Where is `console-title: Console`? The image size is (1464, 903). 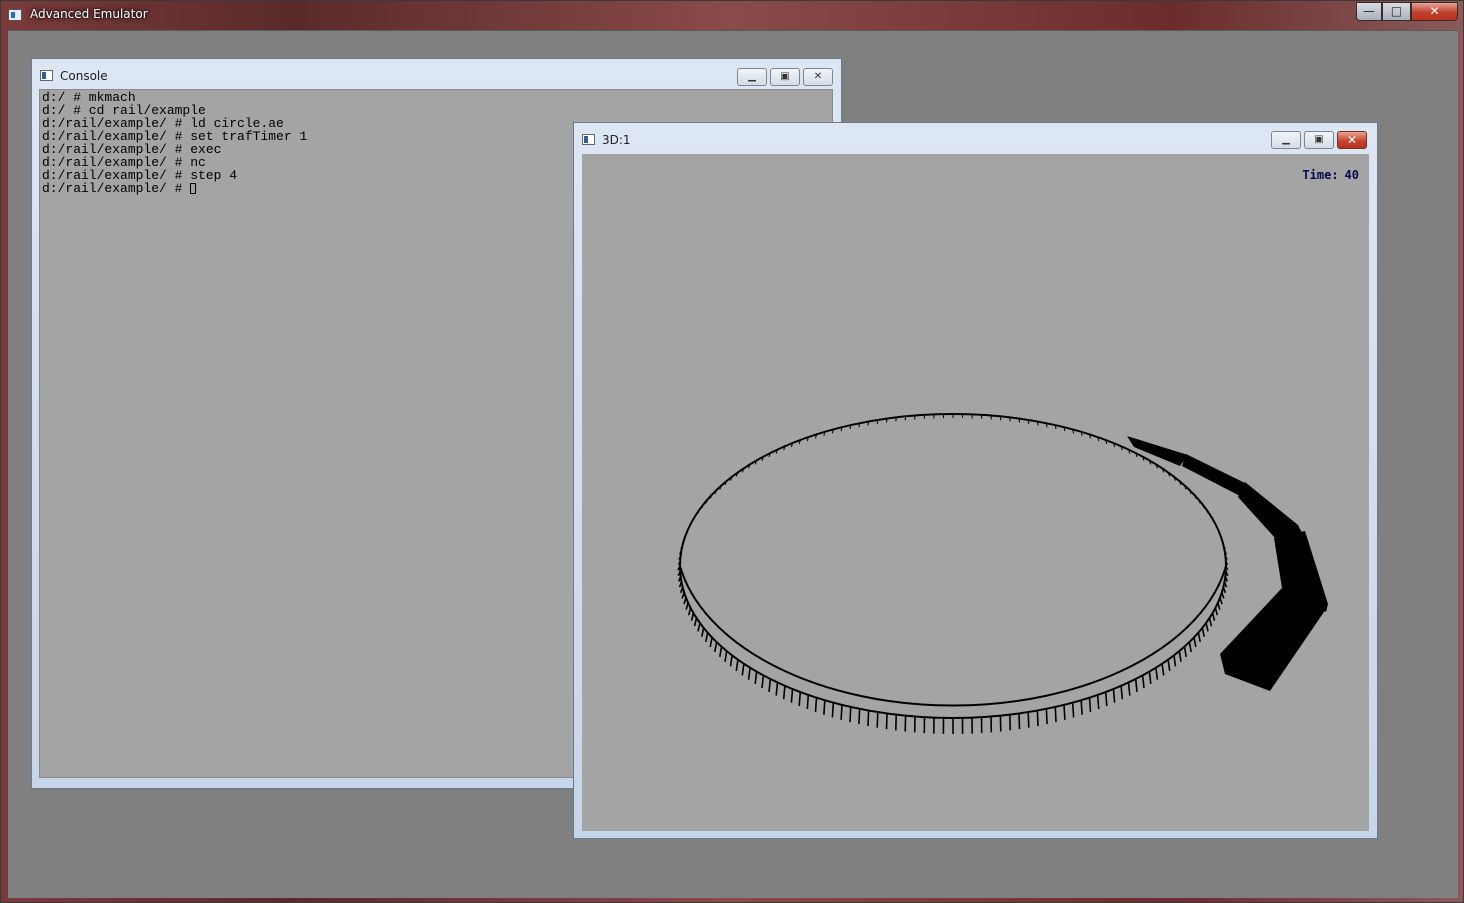
console-title: Console is located at coordinates (84, 76).